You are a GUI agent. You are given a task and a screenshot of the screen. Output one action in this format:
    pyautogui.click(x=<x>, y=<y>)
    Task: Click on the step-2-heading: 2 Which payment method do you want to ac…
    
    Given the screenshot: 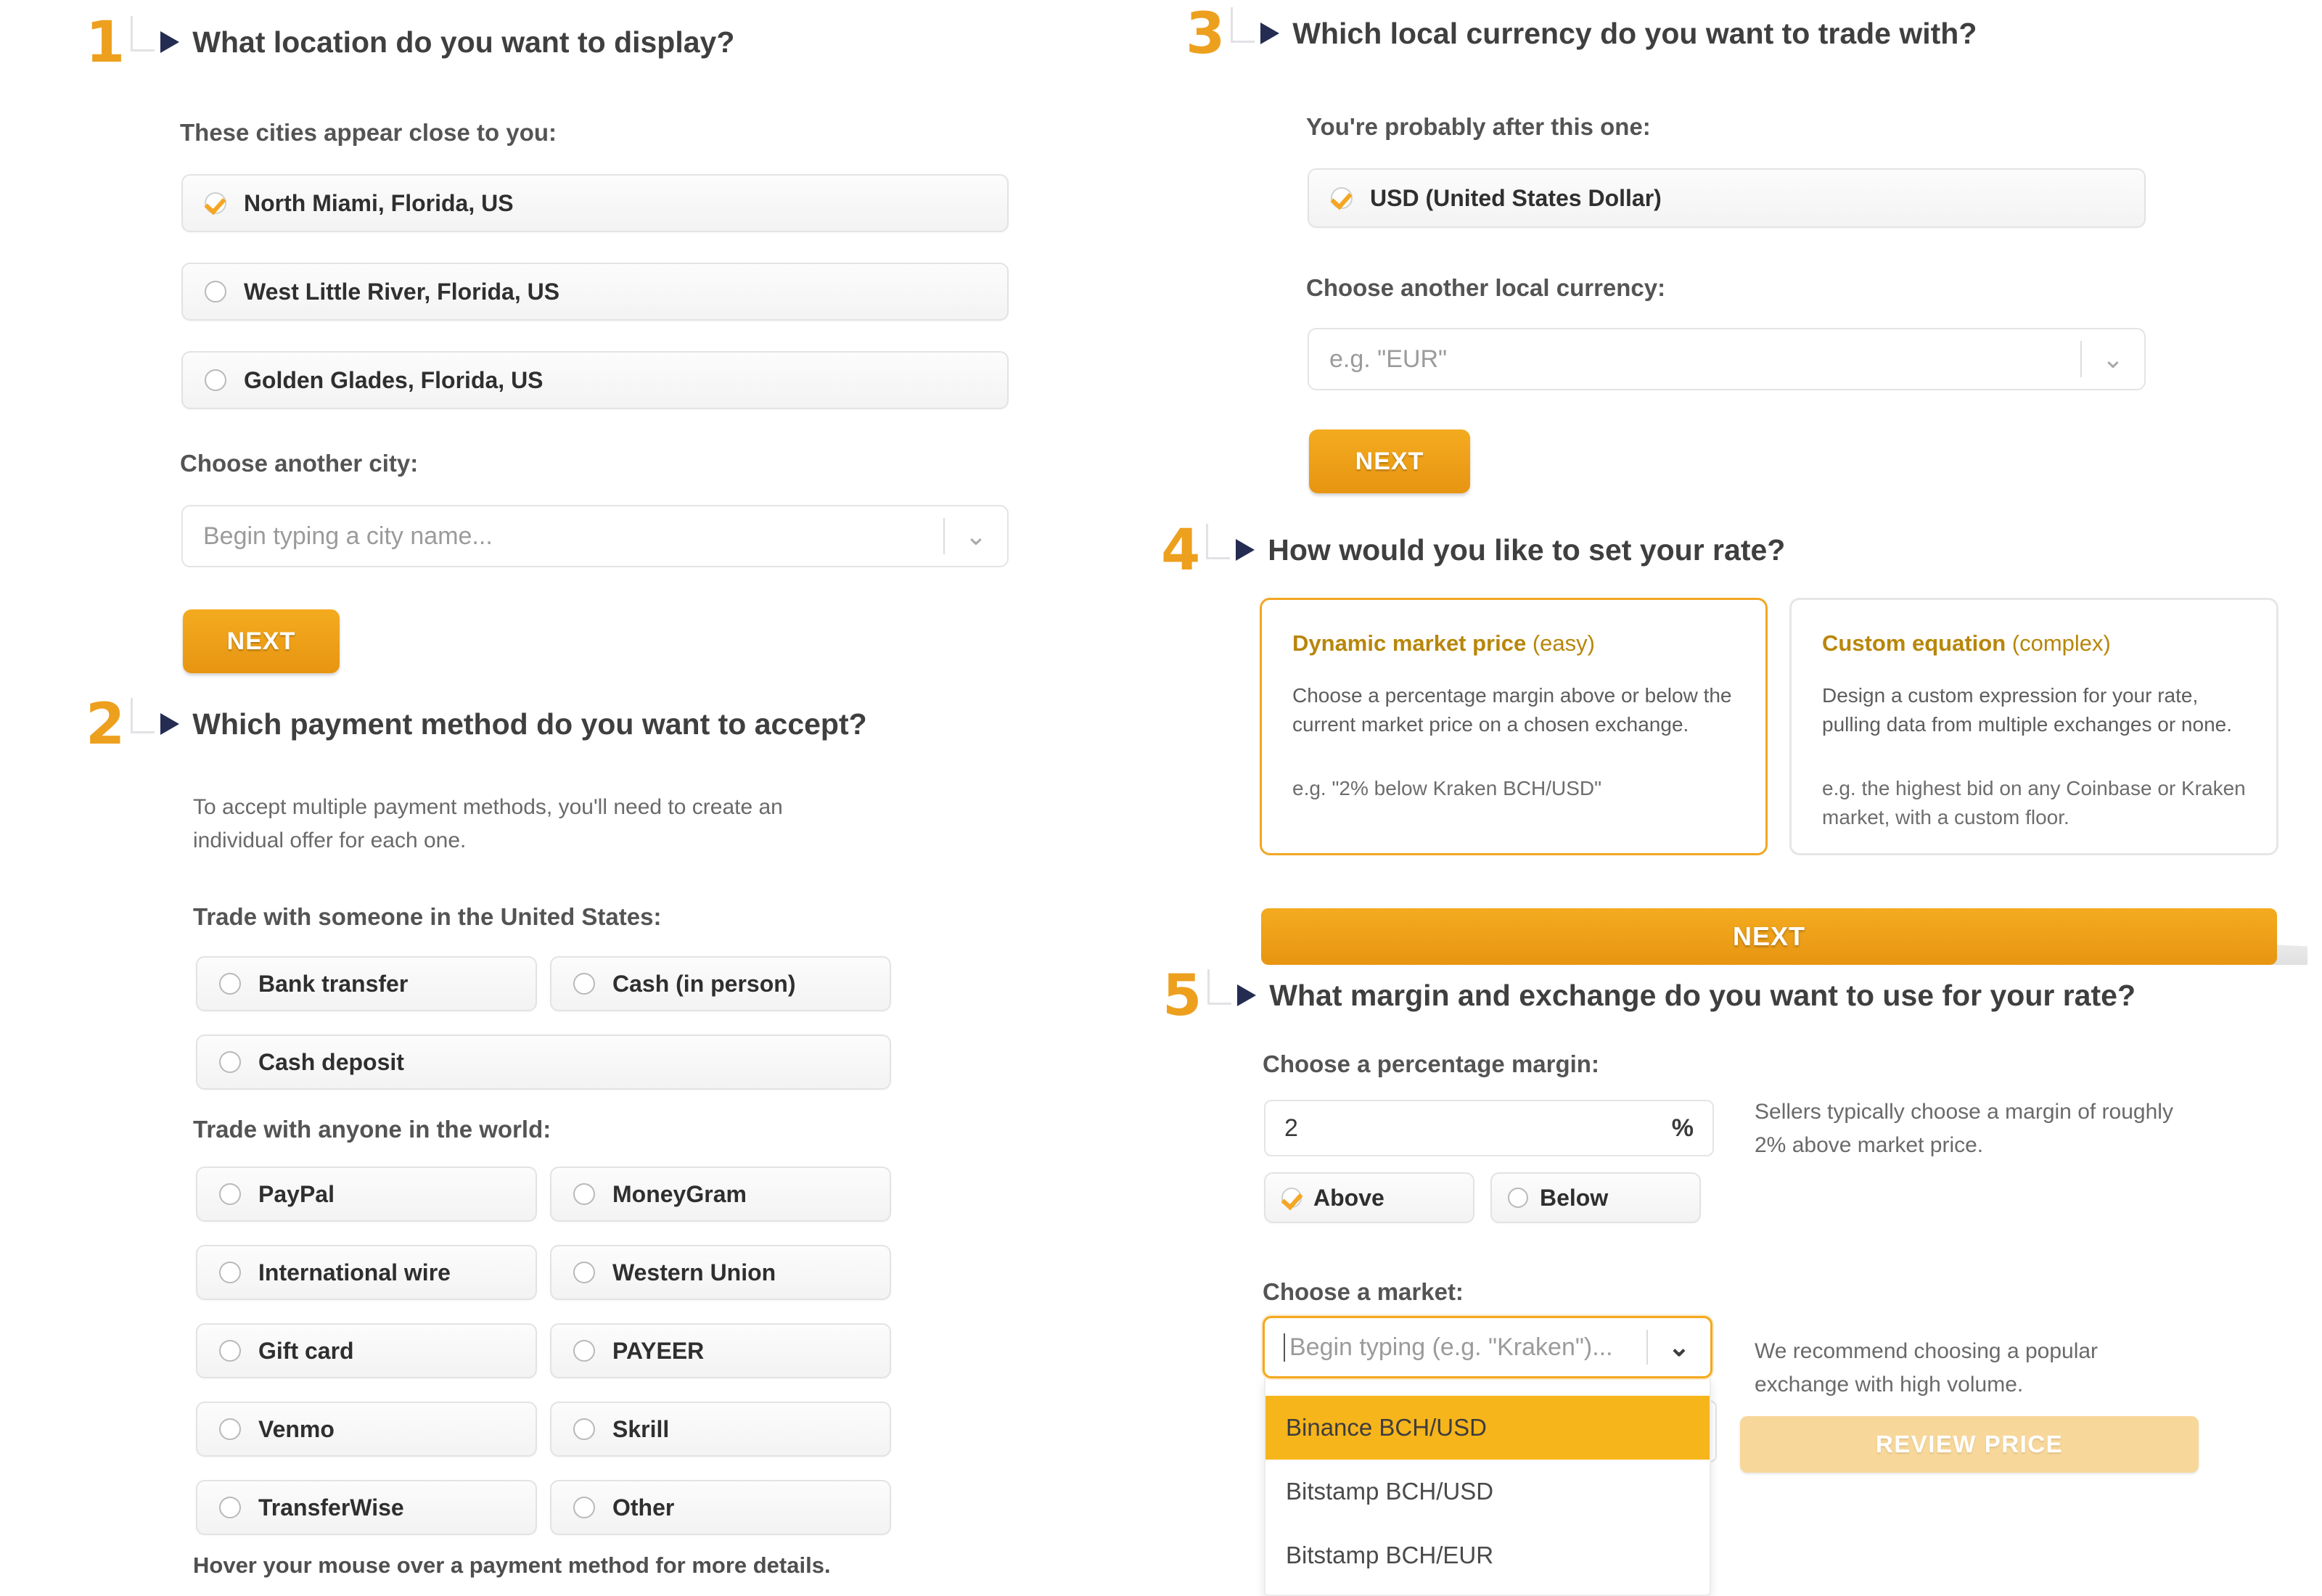 What is the action you would take?
    pyautogui.click(x=476, y=724)
    